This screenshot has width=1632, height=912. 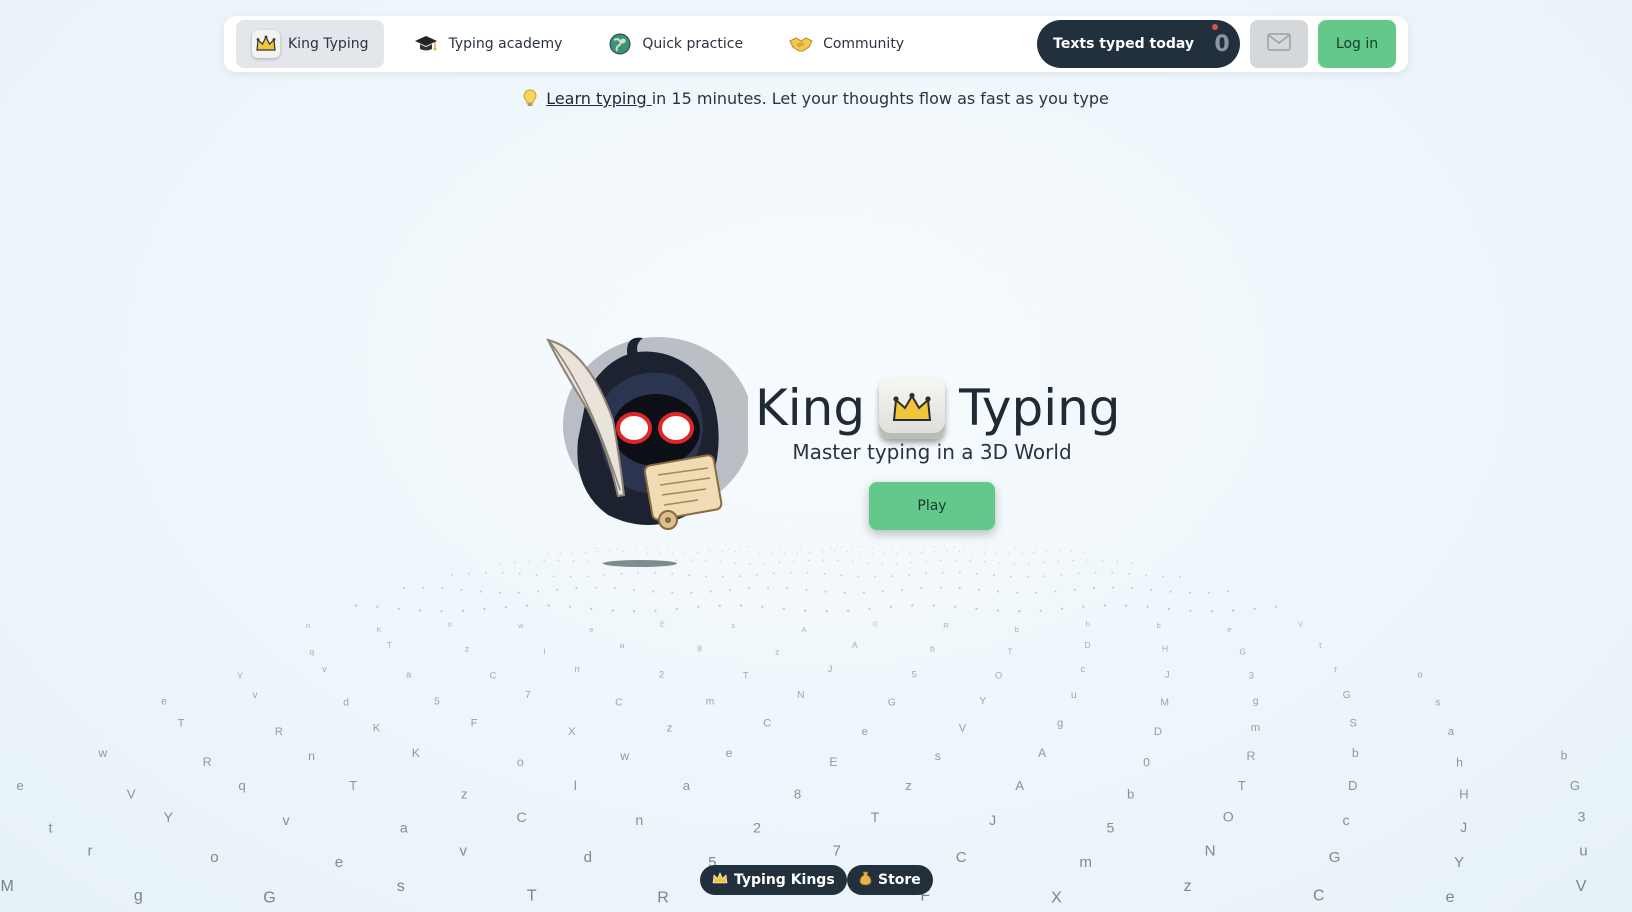 What do you see at coordinates (932, 506) in the screenshot?
I see `play-button: Play` at bounding box center [932, 506].